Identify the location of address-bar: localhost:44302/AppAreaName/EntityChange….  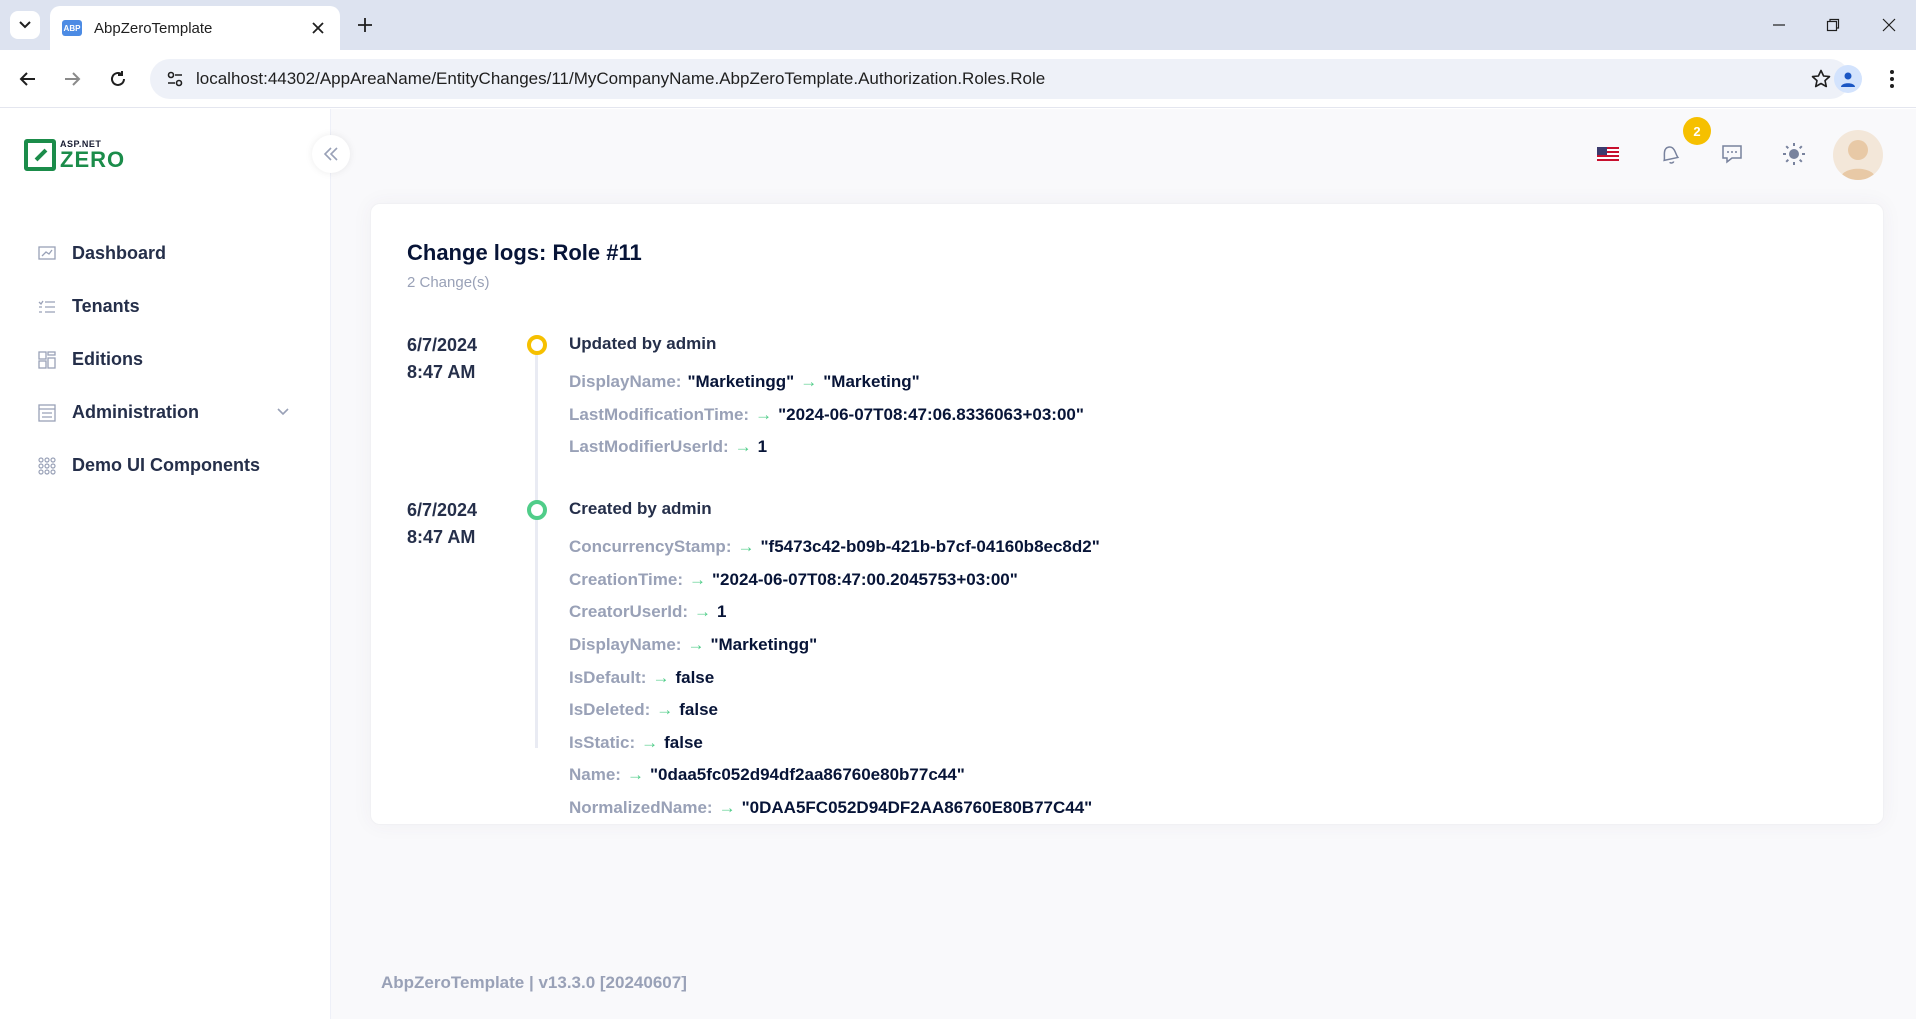
(1000, 79).